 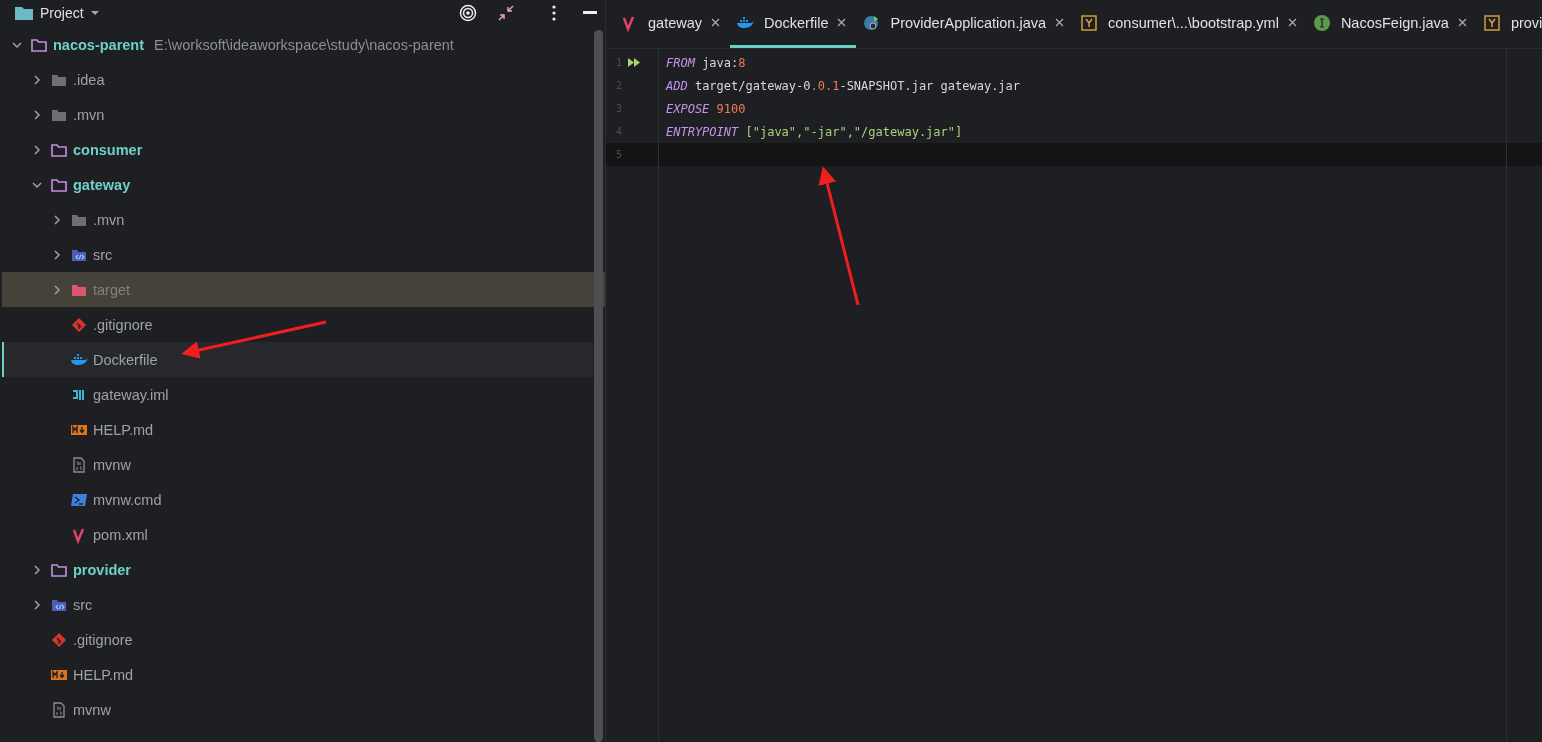 I want to click on tree-row: Dockerfile, so click(x=297, y=359).